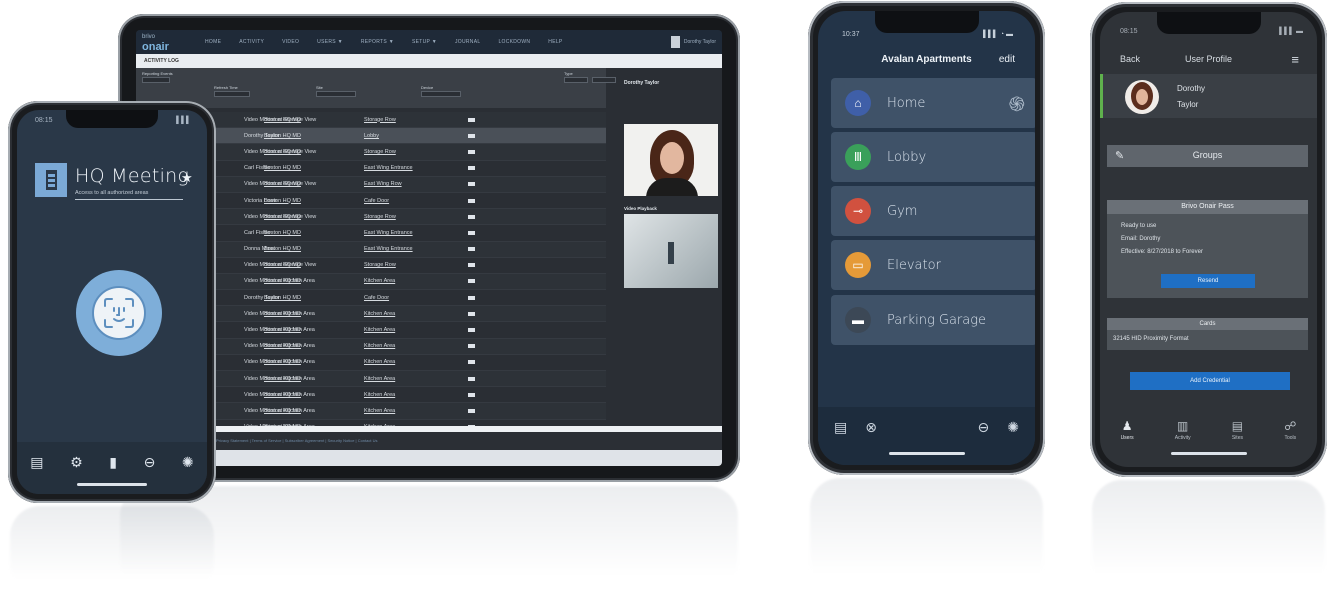  What do you see at coordinates (1237, 443) in the screenshot?
I see `tab-sites: ▤ Sites` at bounding box center [1237, 443].